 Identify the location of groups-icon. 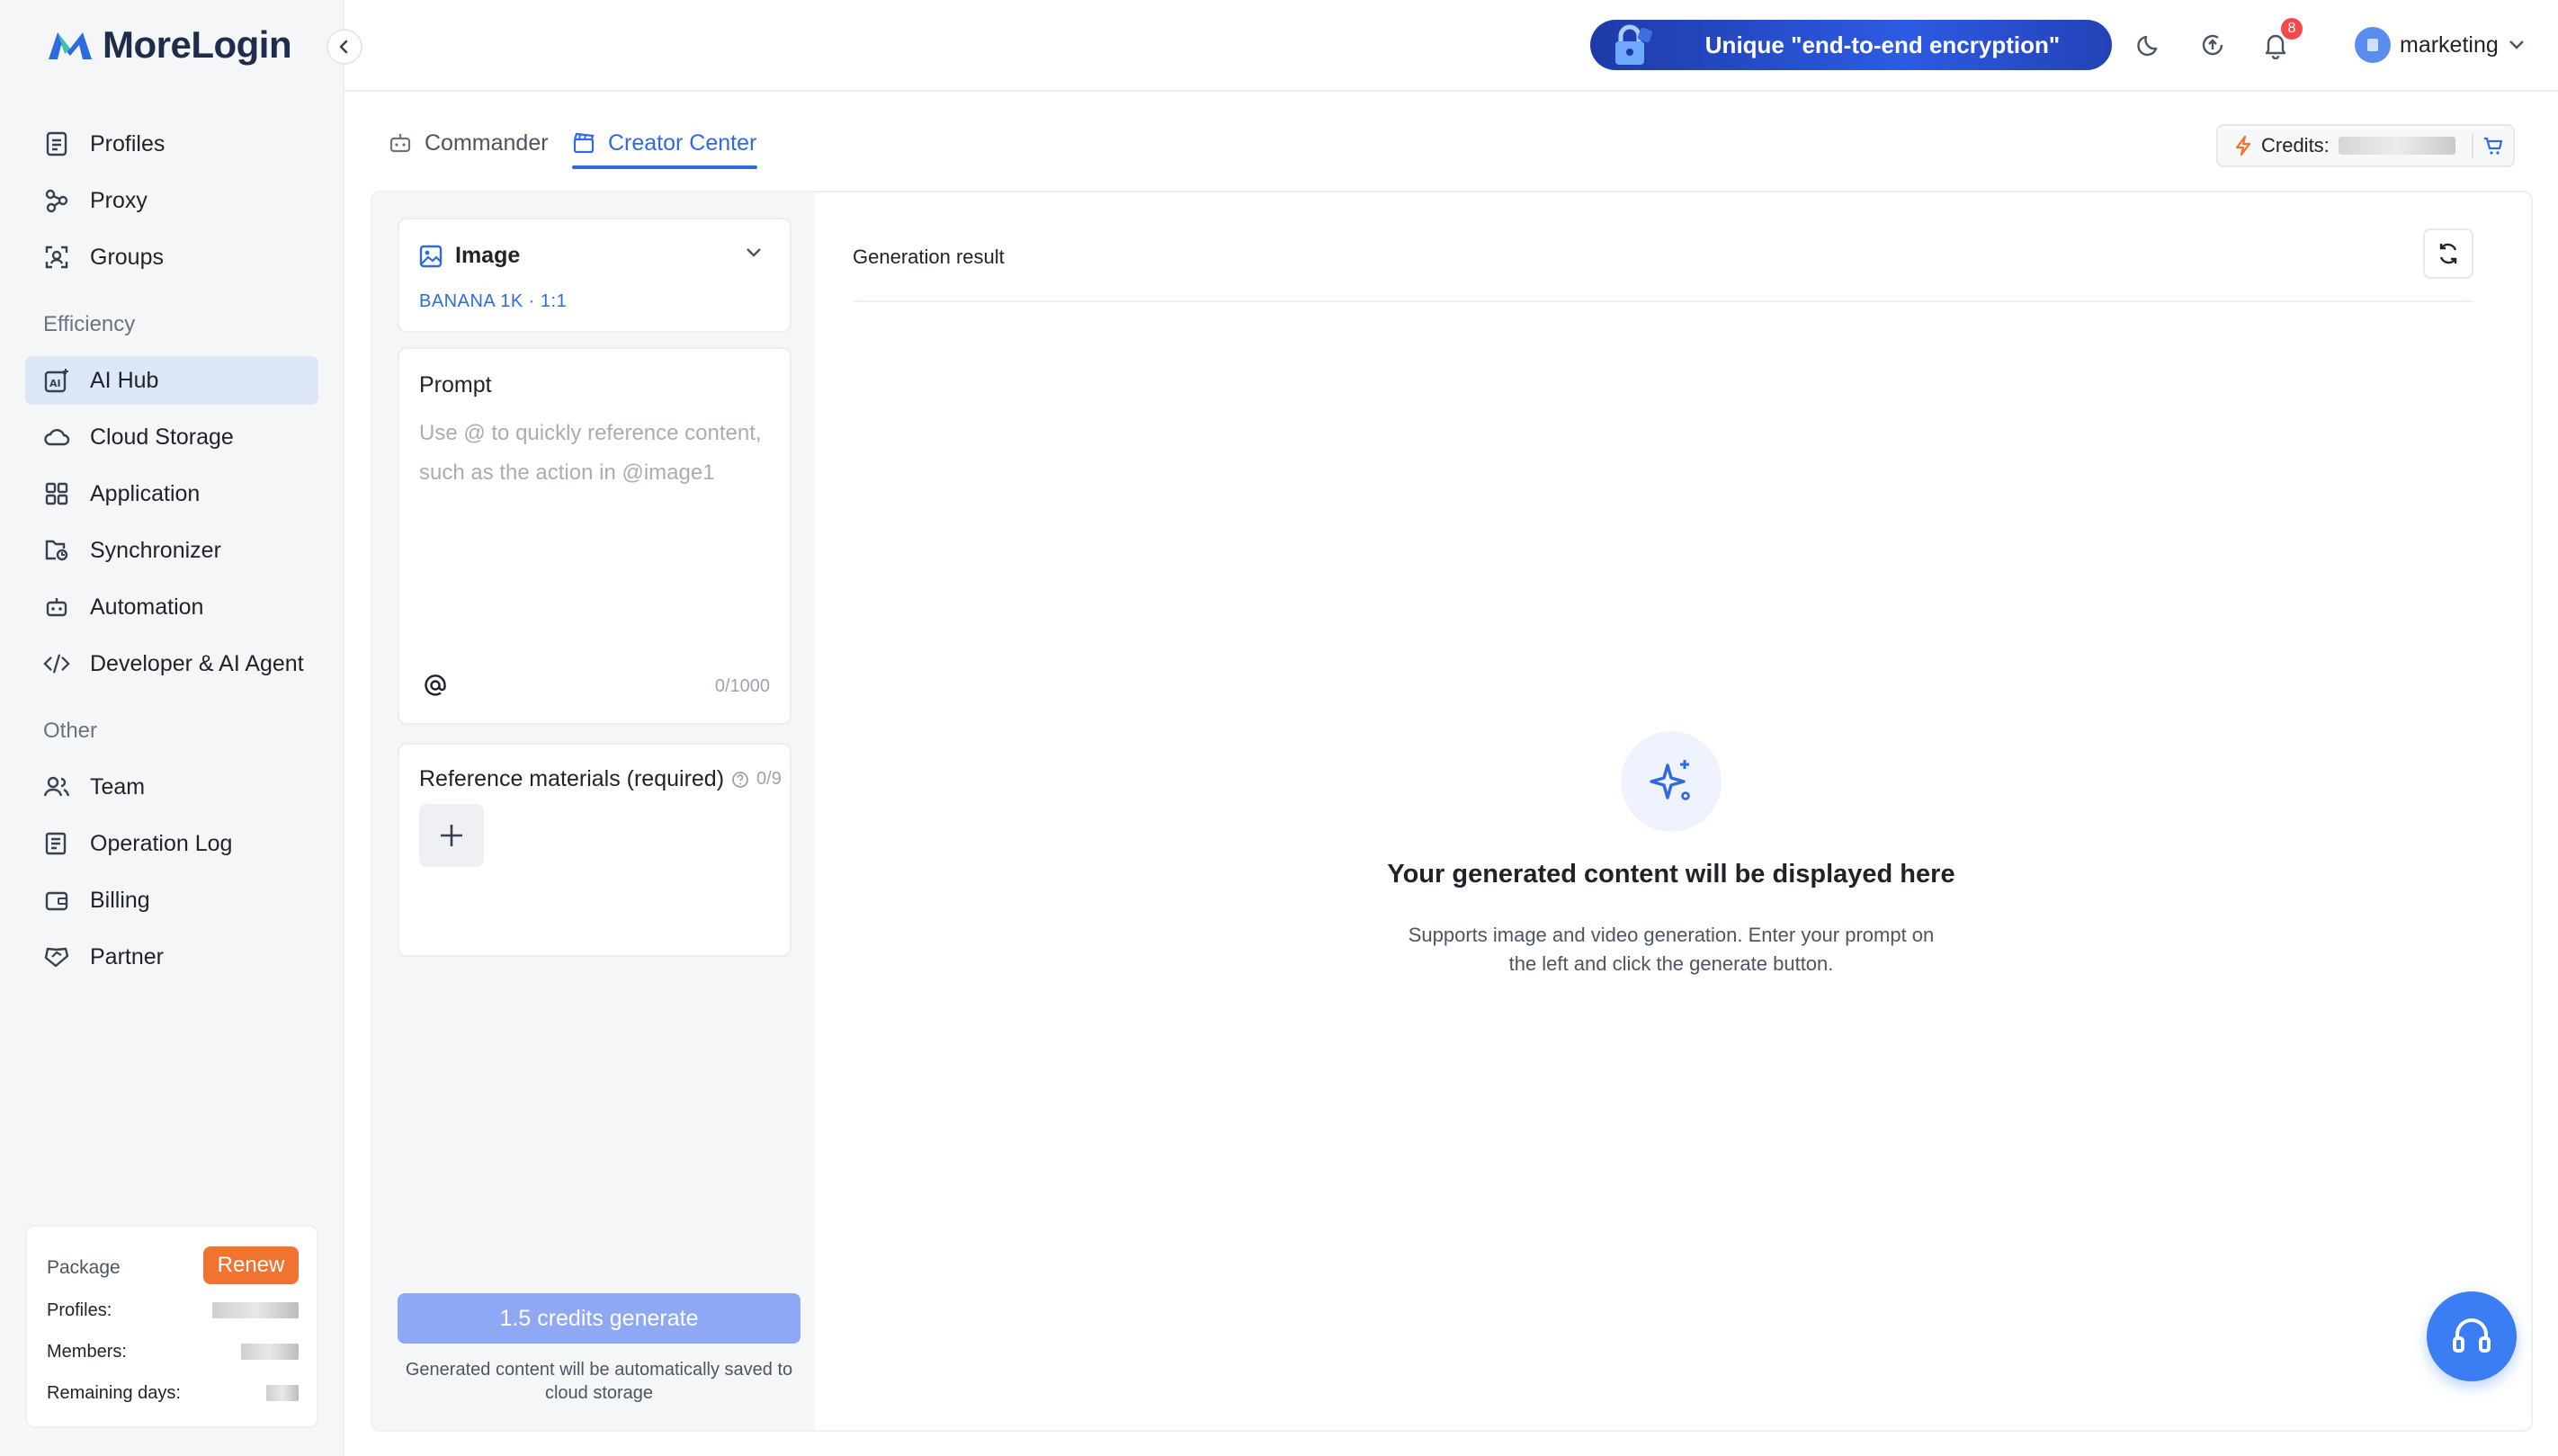
(56, 257).